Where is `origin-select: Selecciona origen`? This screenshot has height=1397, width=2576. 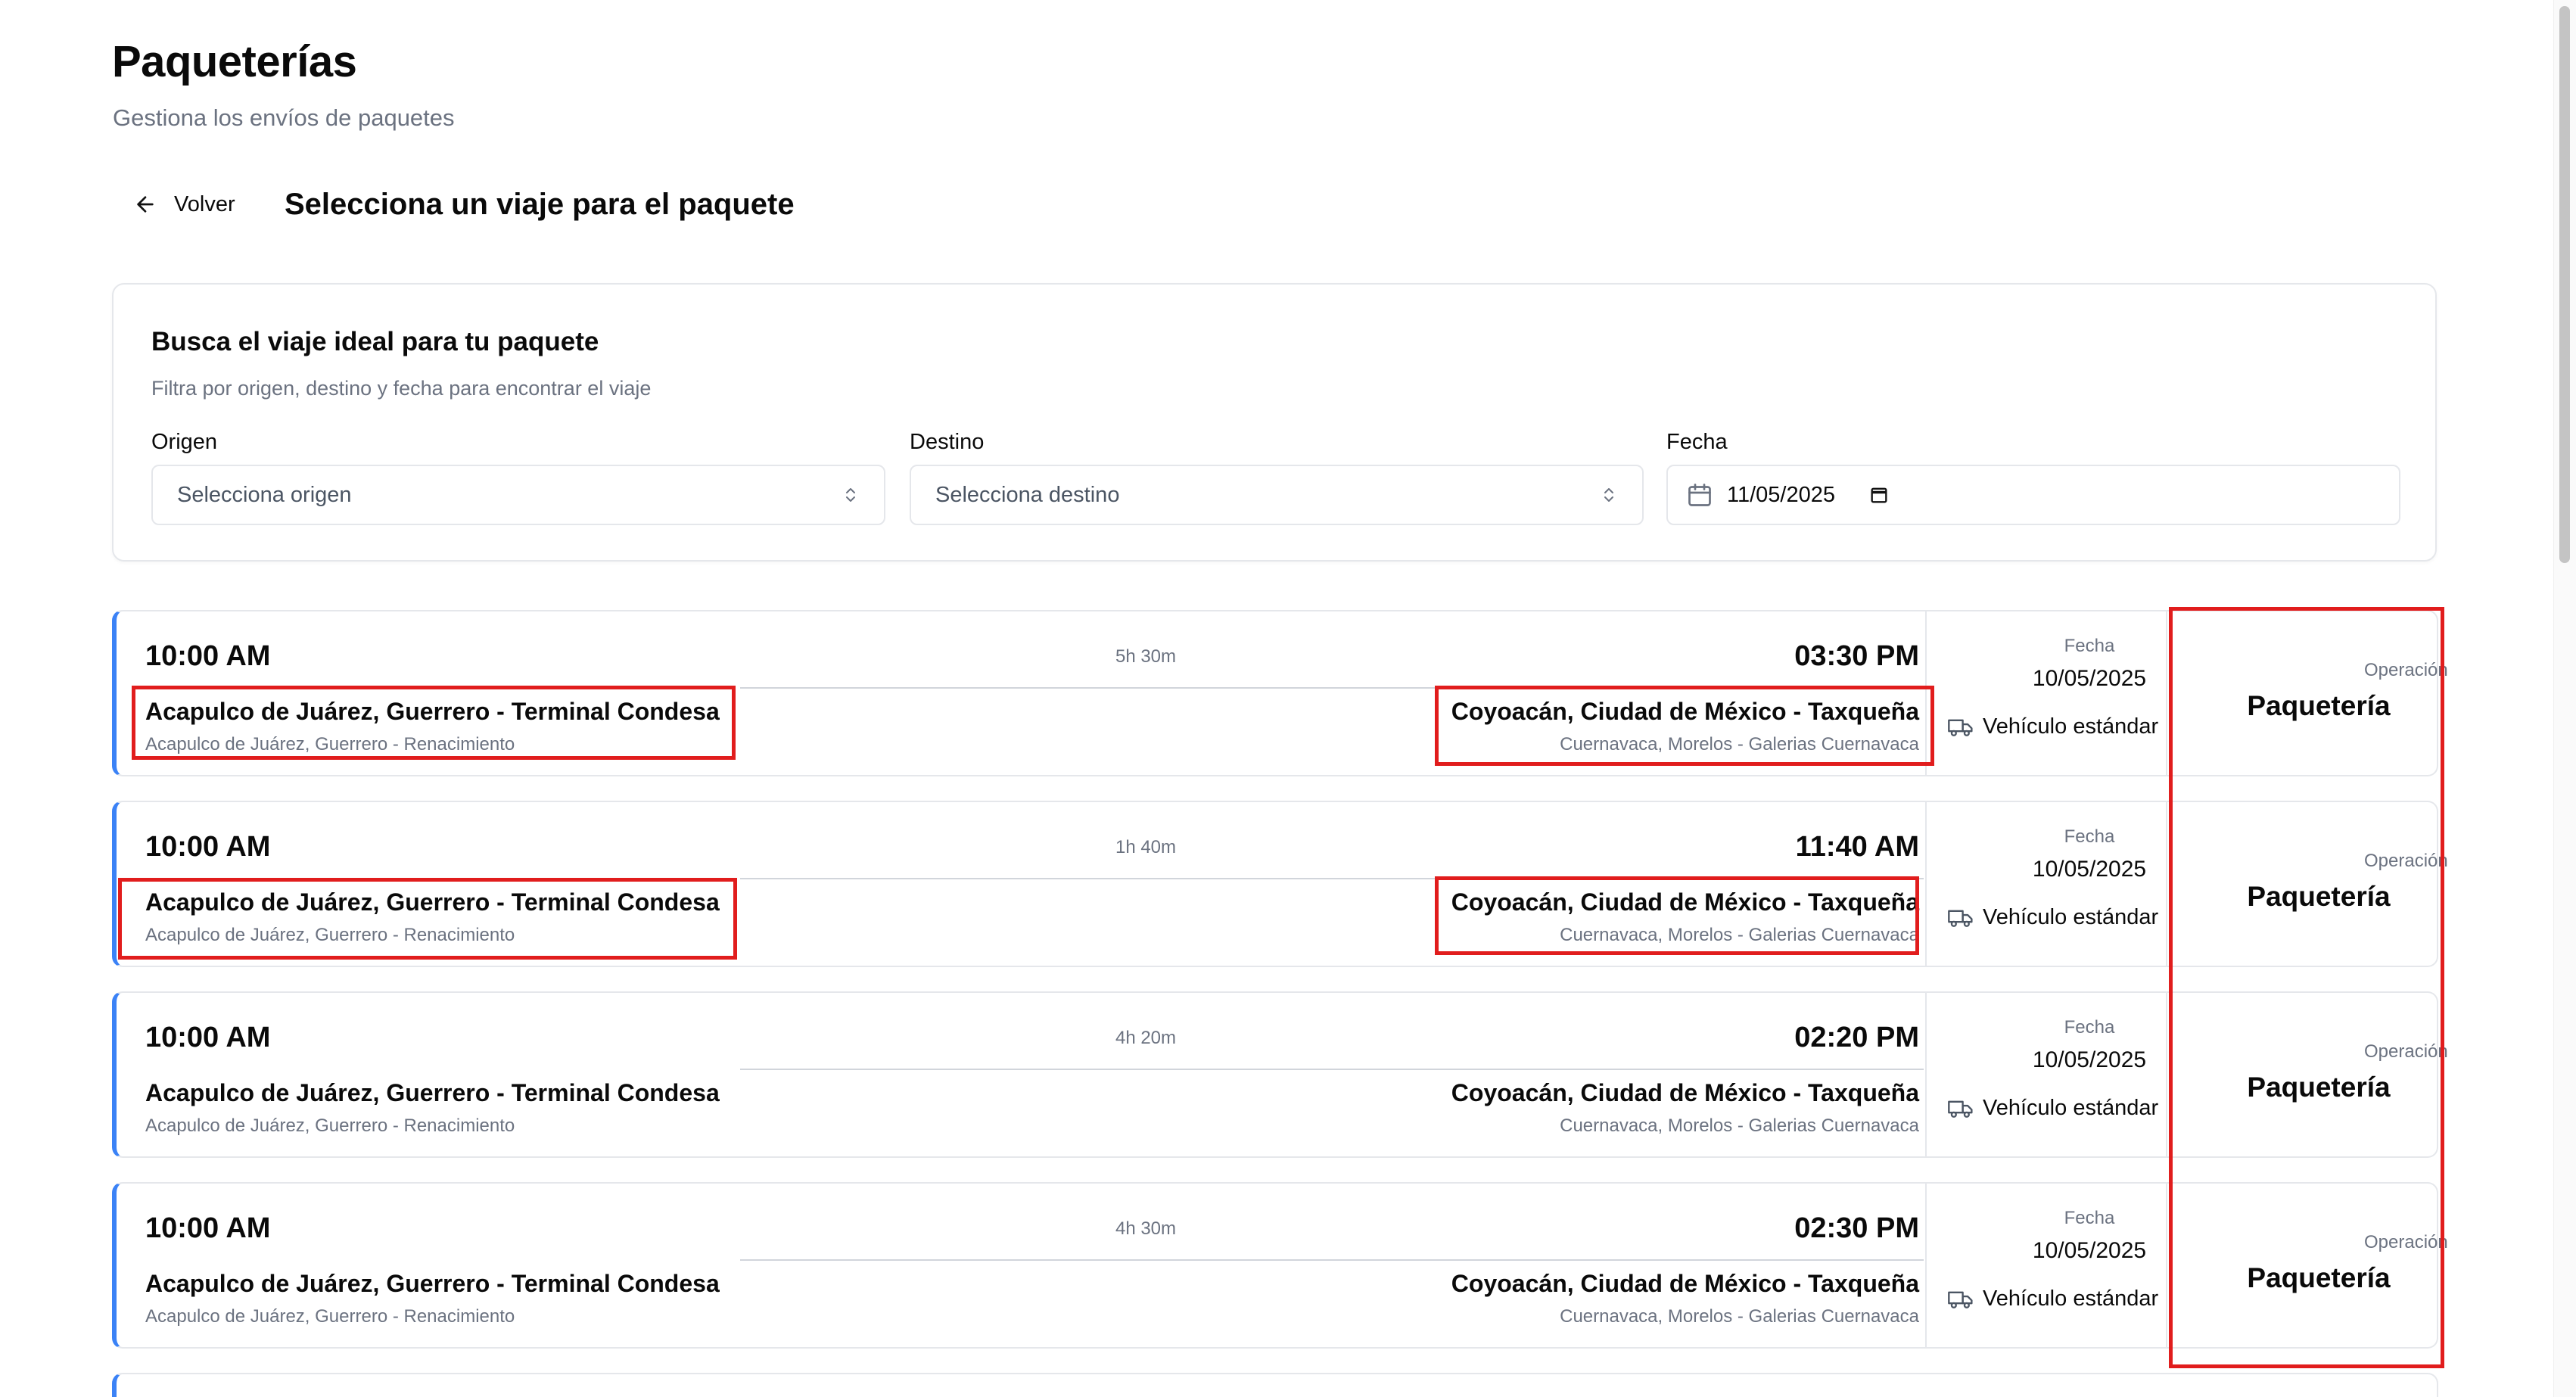
origin-select: Selecciona origen is located at coordinates (518, 495).